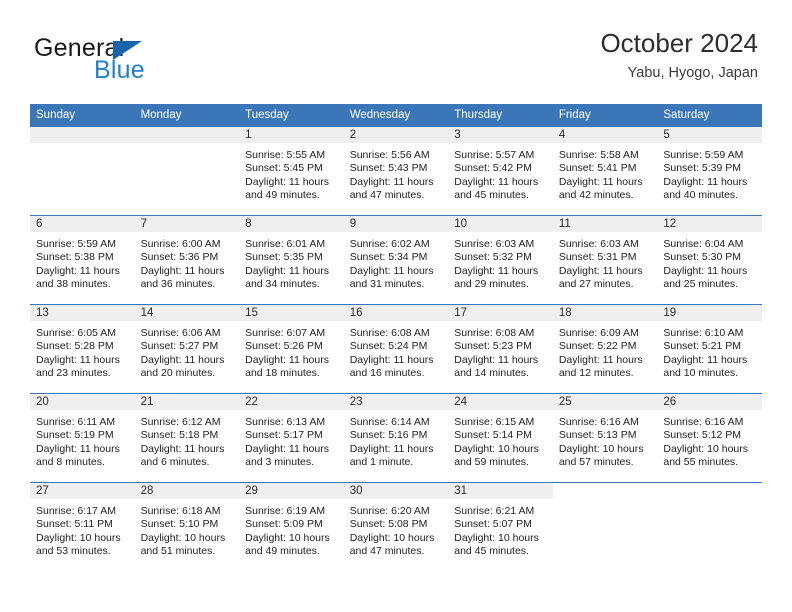  I want to click on weekday-header-friday: Friday, so click(605, 115).